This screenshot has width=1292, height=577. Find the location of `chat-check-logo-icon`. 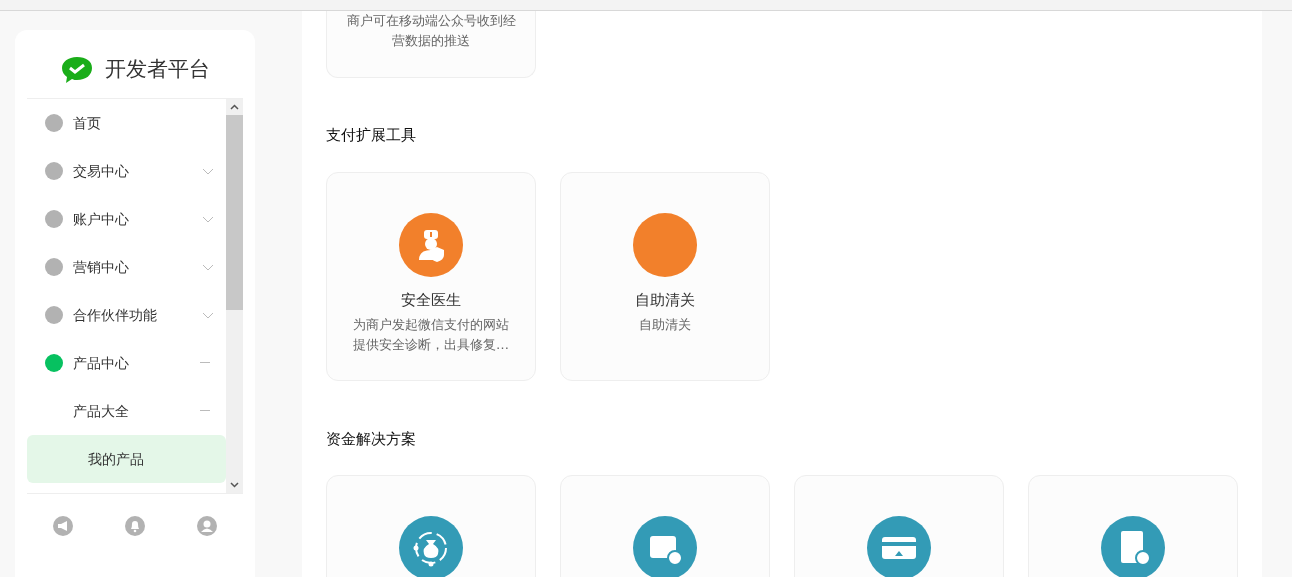

chat-check-logo-icon is located at coordinates (76, 70).